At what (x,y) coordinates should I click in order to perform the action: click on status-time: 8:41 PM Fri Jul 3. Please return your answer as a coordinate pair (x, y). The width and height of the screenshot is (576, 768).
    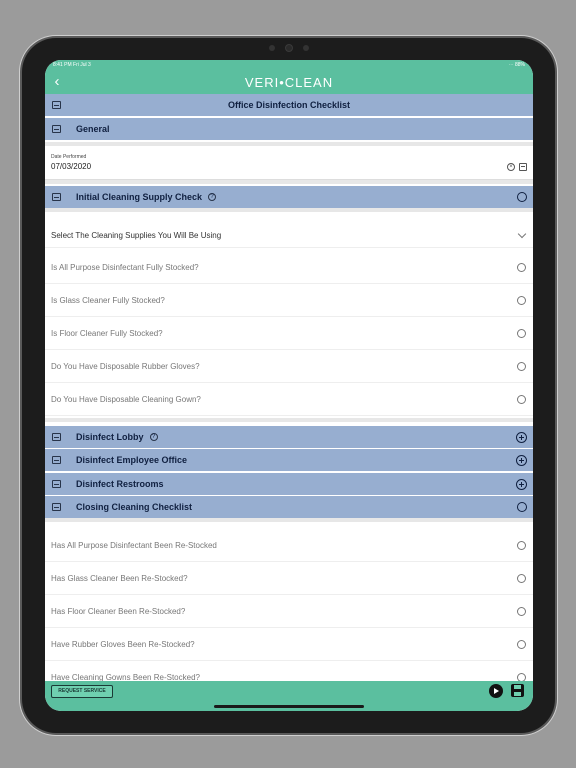
    Looking at the image, I should click on (72, 65).